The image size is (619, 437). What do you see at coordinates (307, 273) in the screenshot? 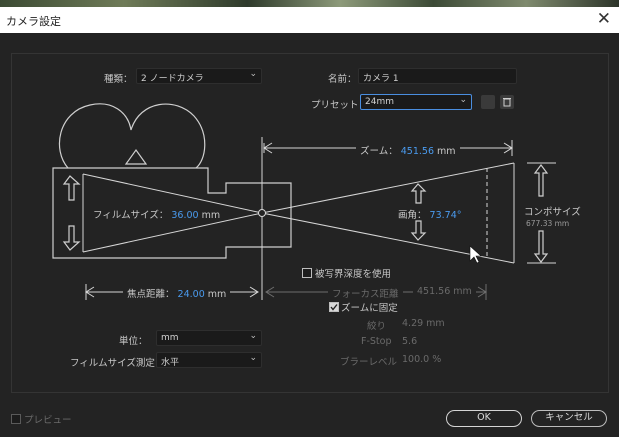
I see `depth-of-field-checkbox` at bounding box center [307, 273].